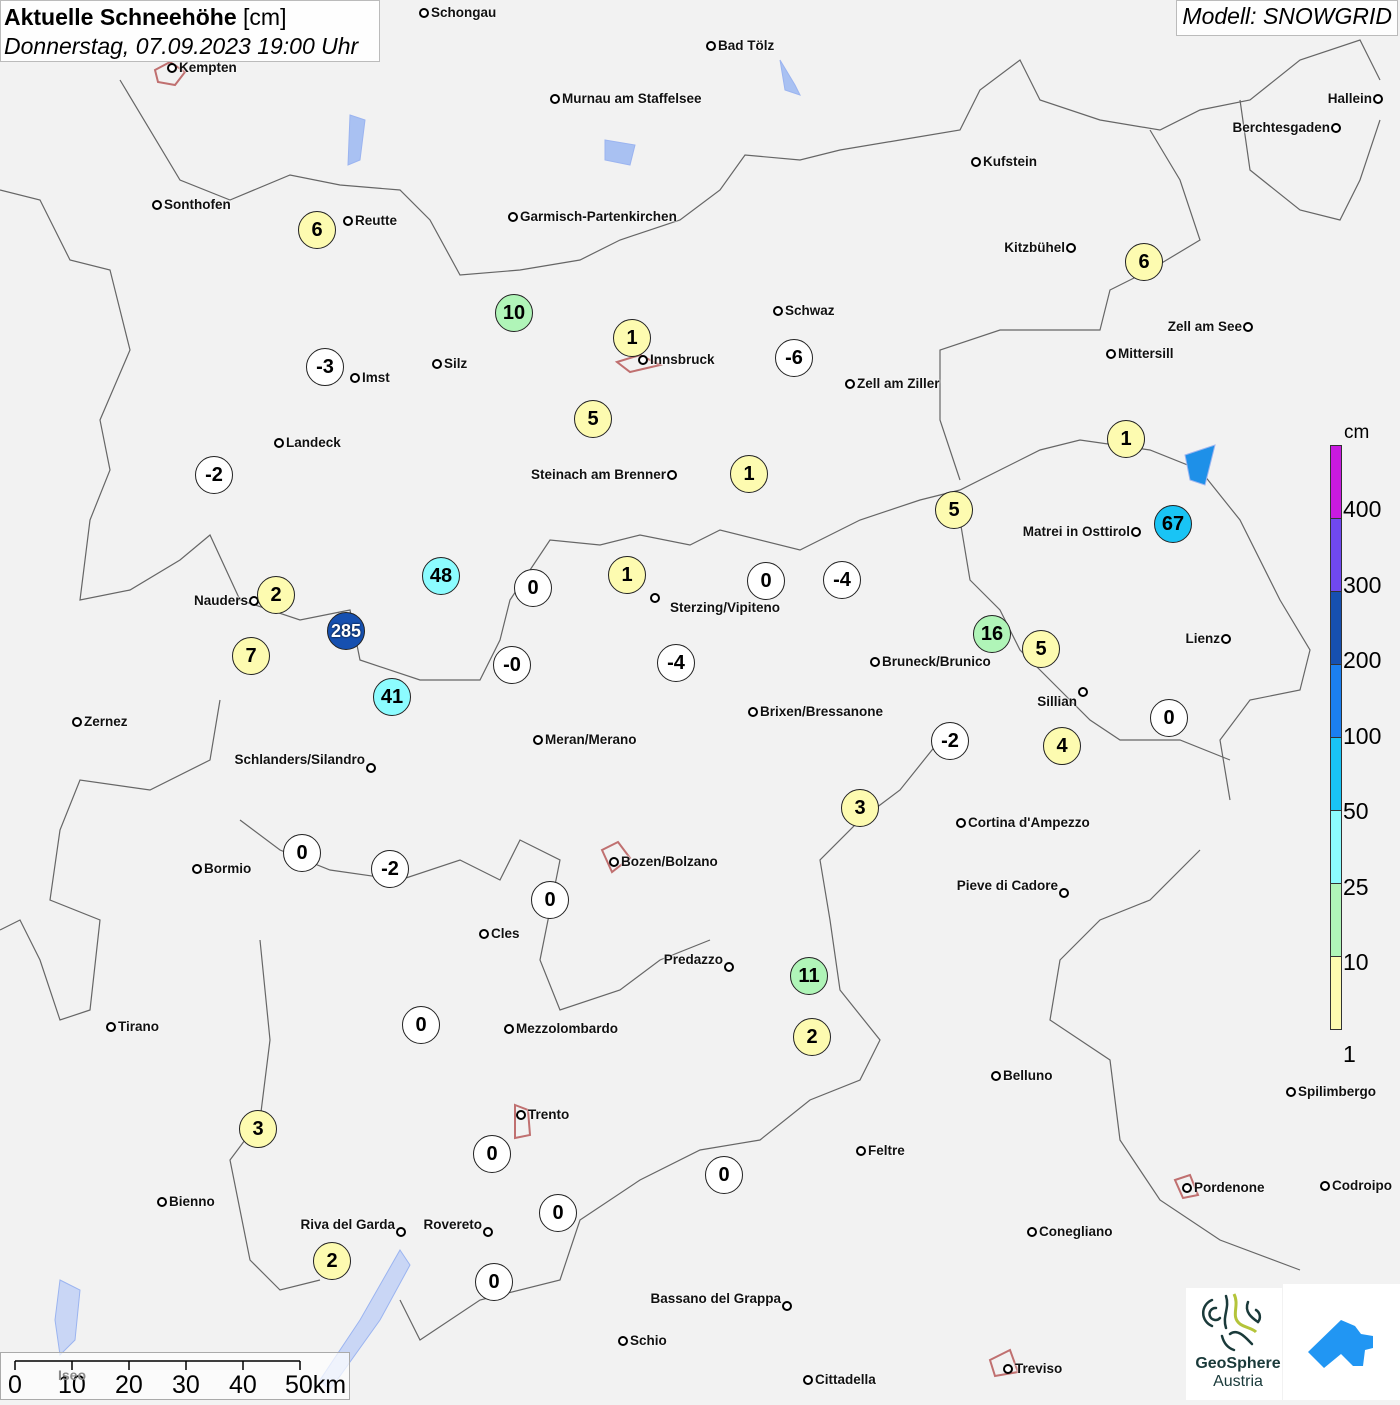 This screenshot has width=1400, height=1405. What do you see at coordinates (15, 1385) in the screenshot?
I see `scale-label: 0` at bounding box center [15, 1385].